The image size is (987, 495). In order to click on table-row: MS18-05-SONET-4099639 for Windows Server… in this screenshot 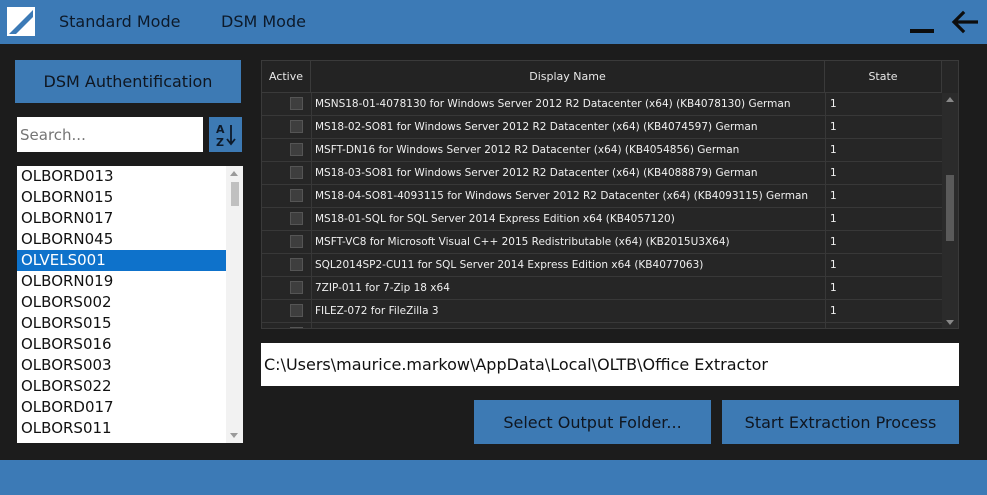, I will do `click(602, 325)`.